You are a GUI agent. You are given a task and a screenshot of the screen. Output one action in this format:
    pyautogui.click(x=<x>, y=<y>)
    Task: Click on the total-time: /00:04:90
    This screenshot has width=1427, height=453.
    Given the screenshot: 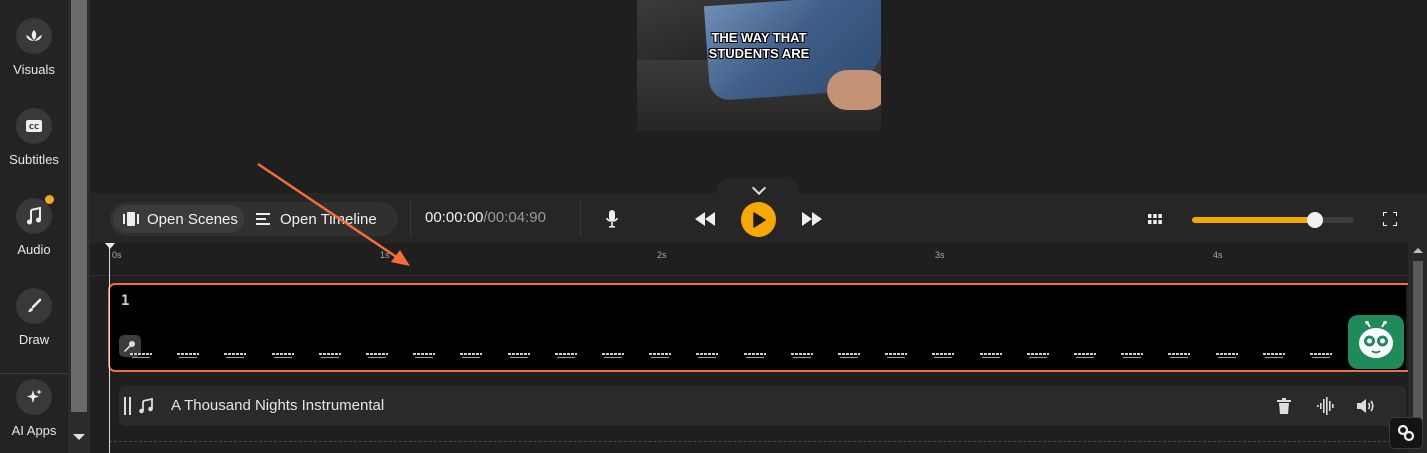 What is the action you would take?
    pyautogui.click(x=514, y=217)
    